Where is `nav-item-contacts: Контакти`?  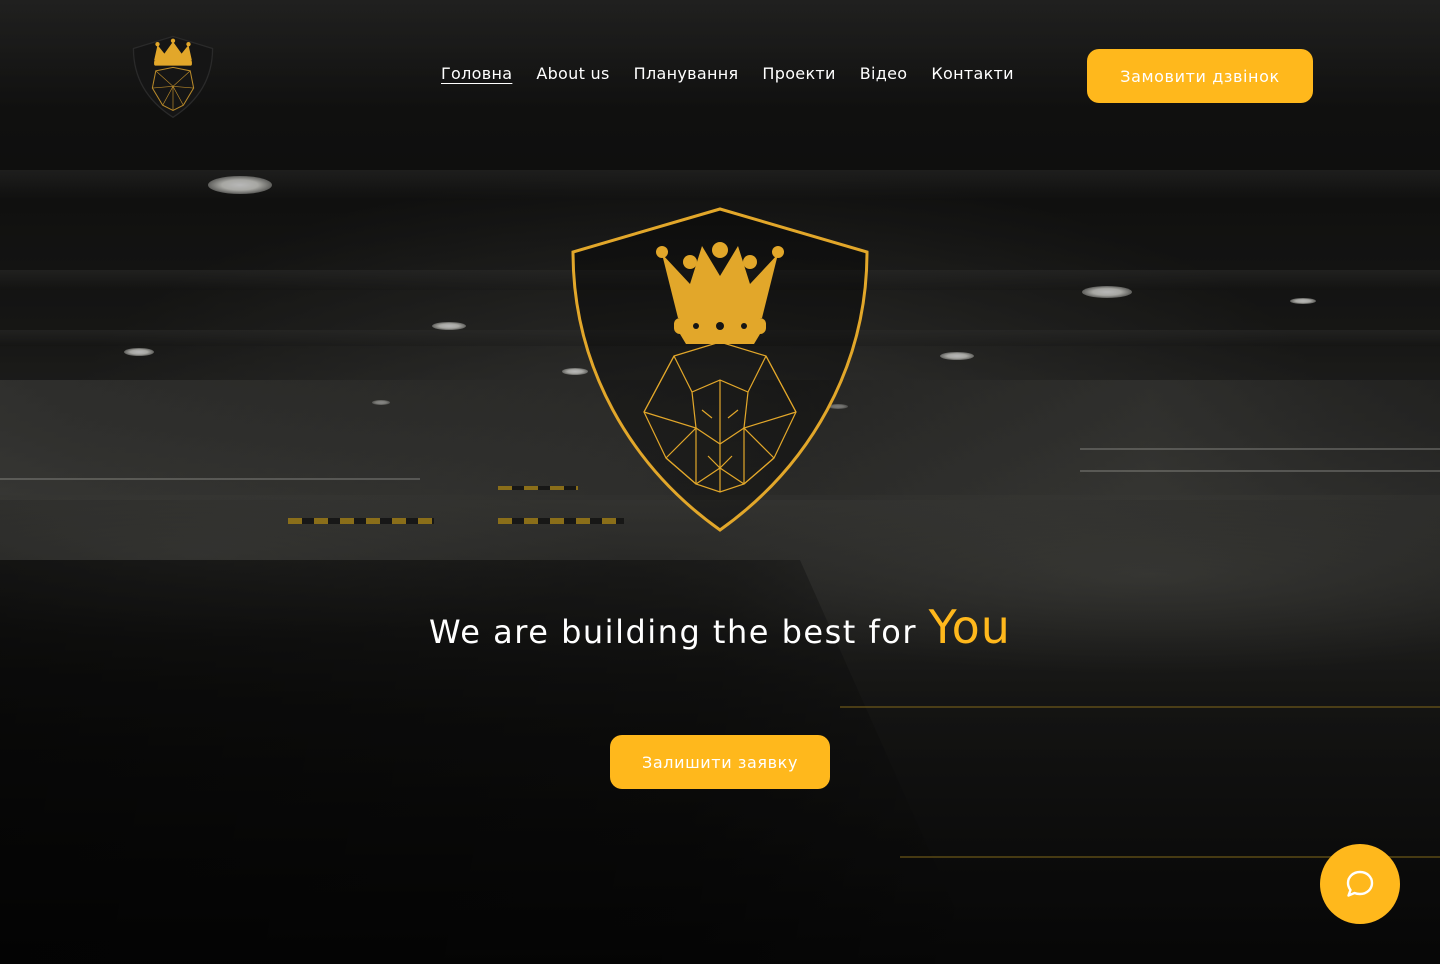 nav-item-contacts: Контакти is located at coordinates (972, 73).